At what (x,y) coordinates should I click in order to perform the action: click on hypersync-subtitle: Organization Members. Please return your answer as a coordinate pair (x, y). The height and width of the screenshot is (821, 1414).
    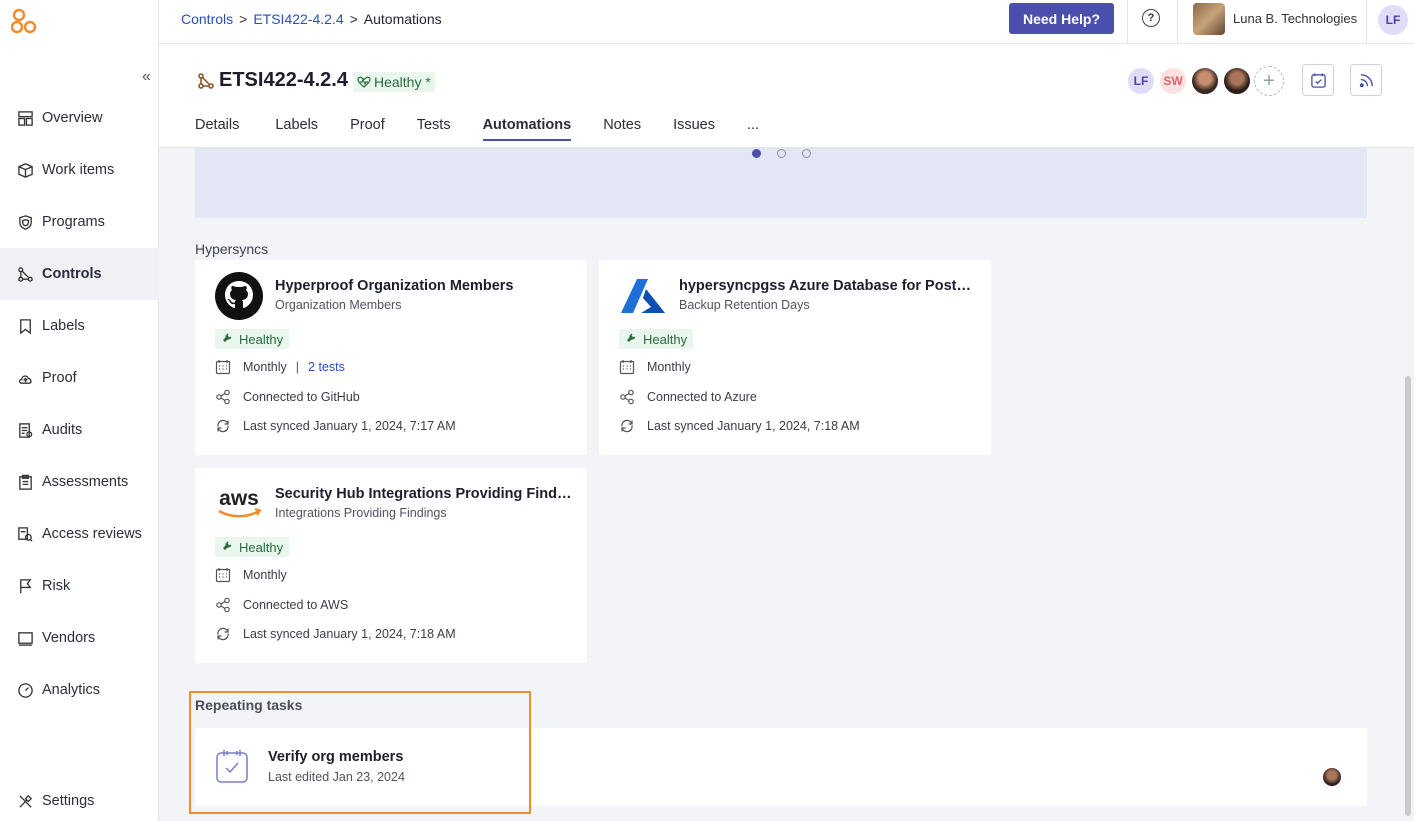
    Looking at the image, I should click on (338, 305).